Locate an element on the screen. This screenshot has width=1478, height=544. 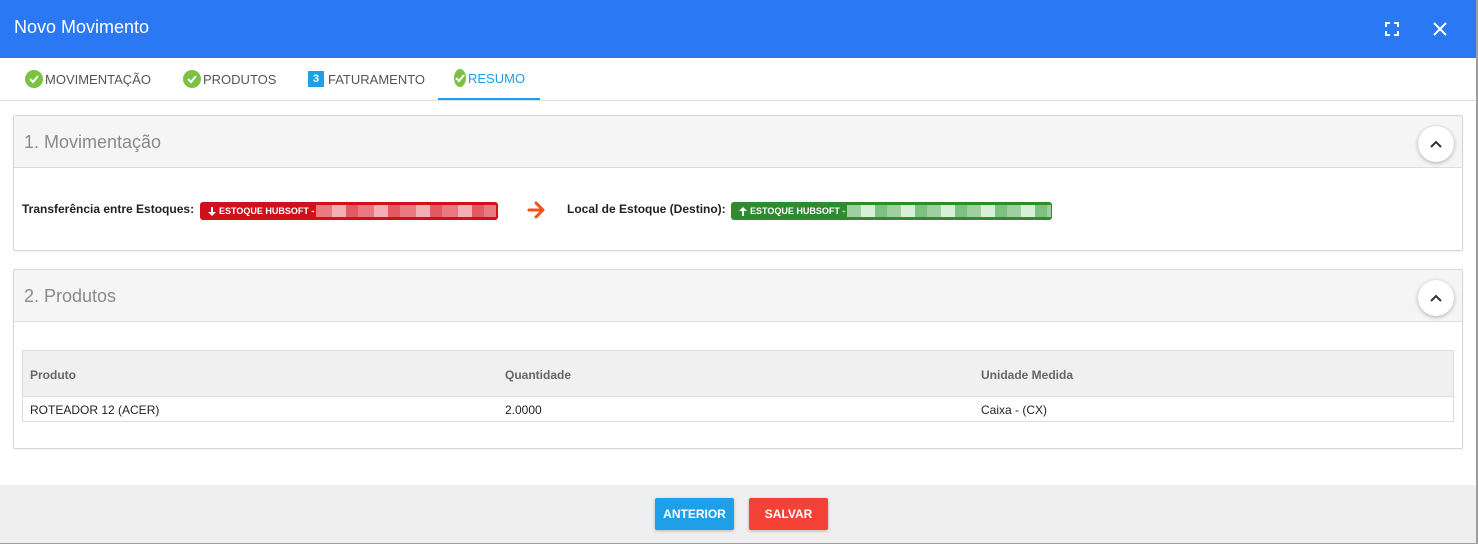
panel-header: 2. Produtos is located at coordinates (738, 296).